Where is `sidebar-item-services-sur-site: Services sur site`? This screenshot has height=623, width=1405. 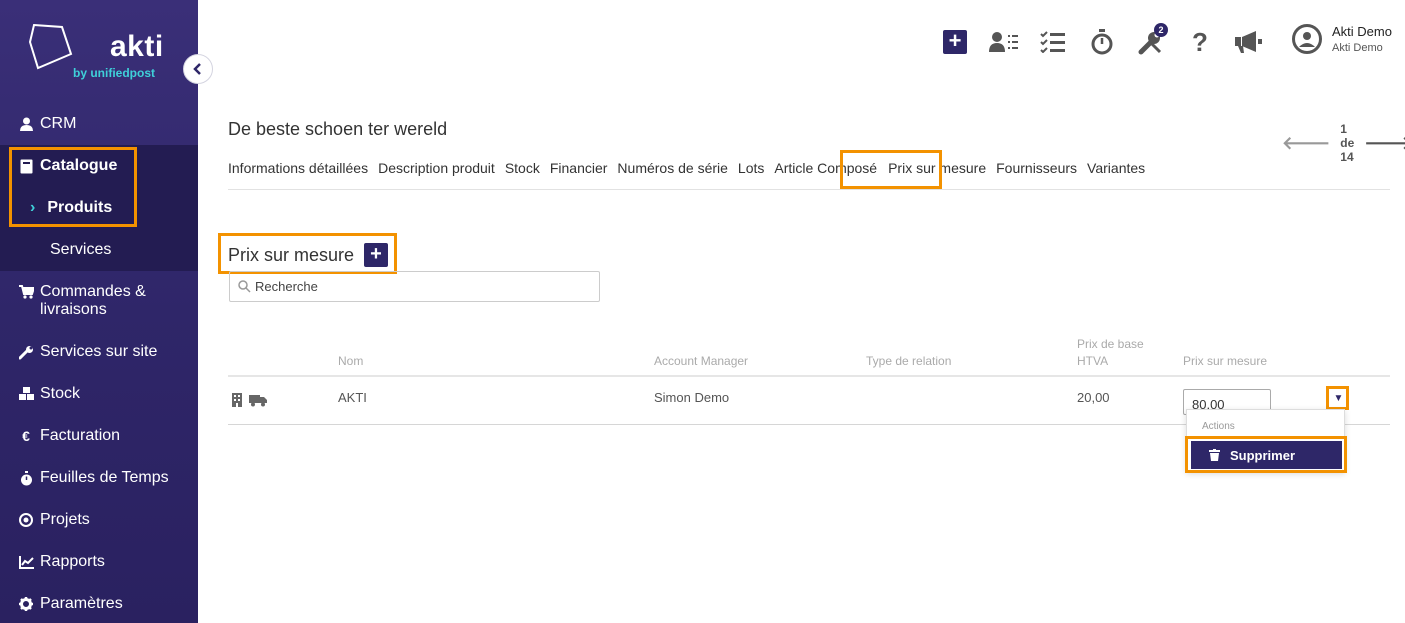
sidebar-item-services-sur-site: Services sur site is located at coordinates (99, 352).